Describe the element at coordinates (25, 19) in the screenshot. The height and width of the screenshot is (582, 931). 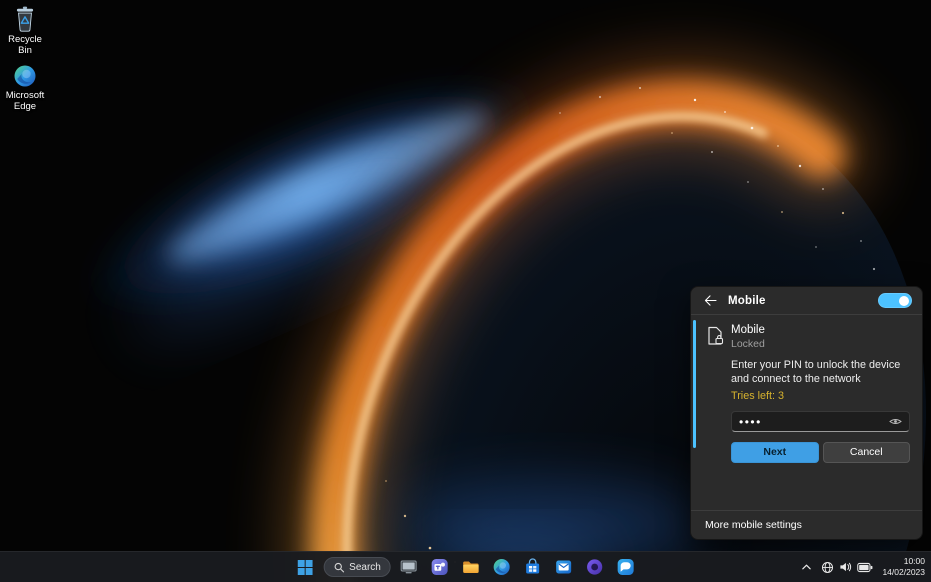
I see `recycle-bin-icon` at that location.